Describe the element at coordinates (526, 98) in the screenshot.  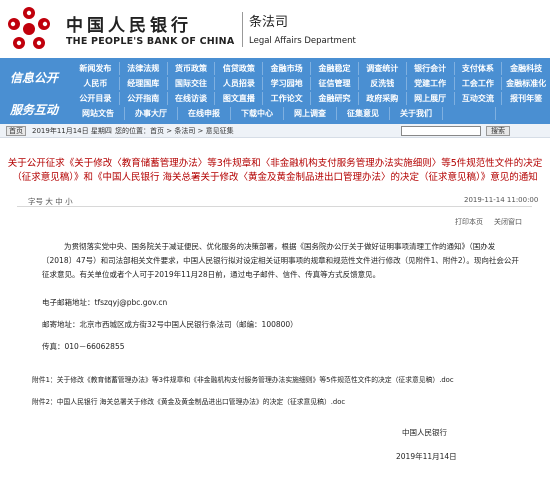
I see `nav-item: 报刊年鉴` at that location.